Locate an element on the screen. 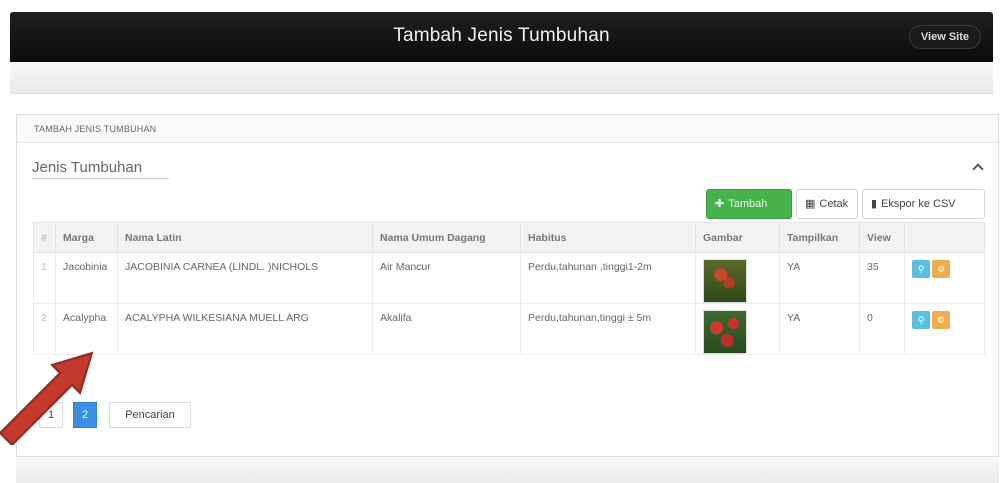  col-header-gambar: Gambar is located at coordinates (737, 237).